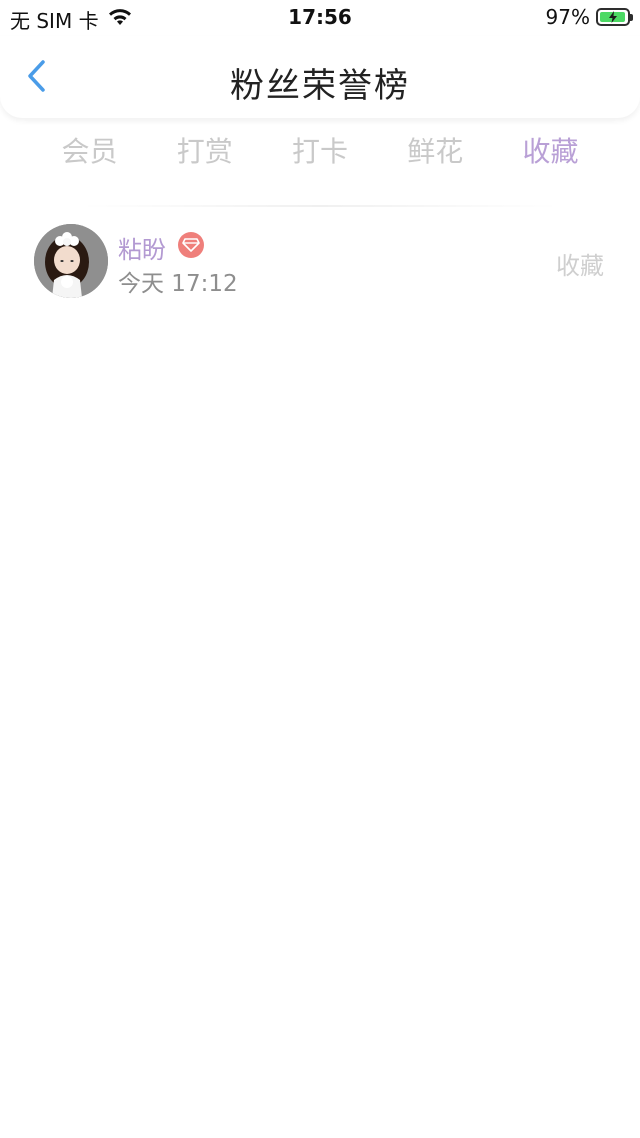 This screenshot has width=640, height=1138. What do you see at coordinates (567, 17) in the screenshot?
I see `battery-percent: 97%` at bounding box center [567, 17].